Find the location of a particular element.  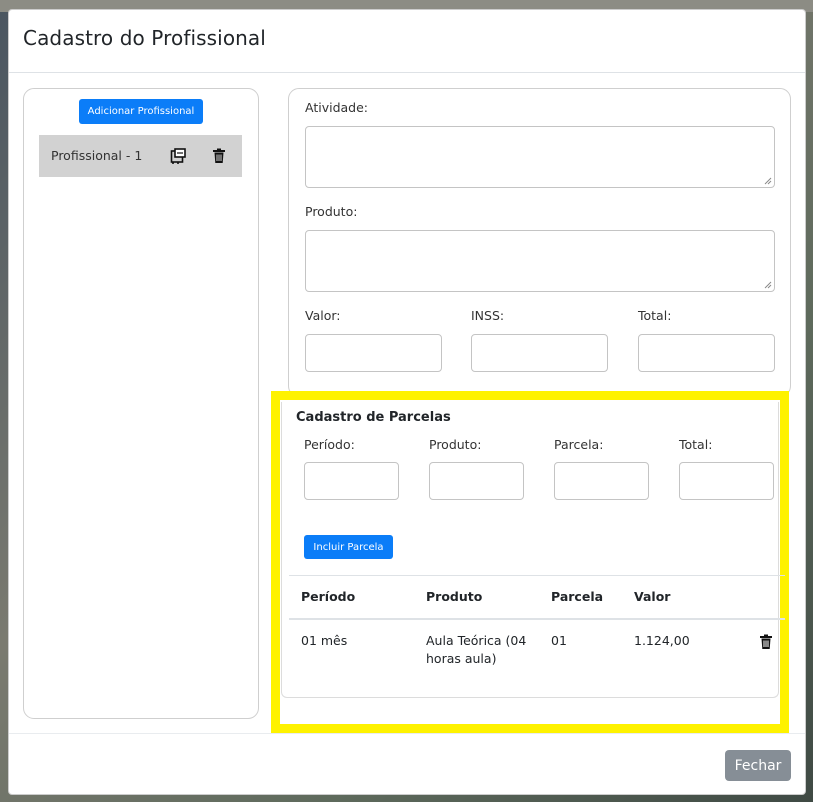

close-button: Fechar is located at coordinates (758, 765).